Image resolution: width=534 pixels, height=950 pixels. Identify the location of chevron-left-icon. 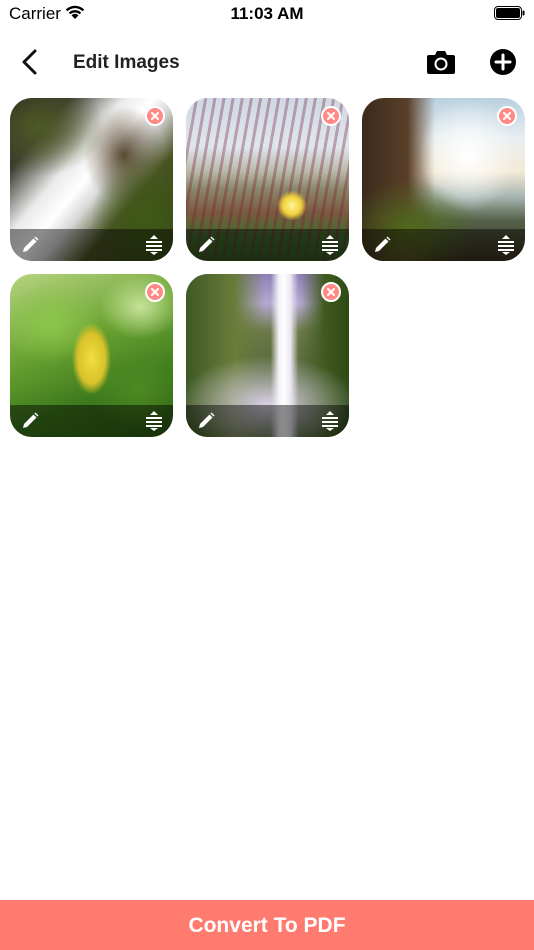
(29, 62).